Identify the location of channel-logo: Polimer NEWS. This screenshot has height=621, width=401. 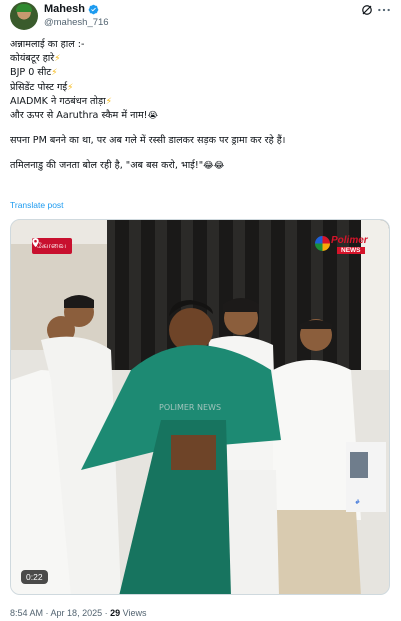
(344, 245).